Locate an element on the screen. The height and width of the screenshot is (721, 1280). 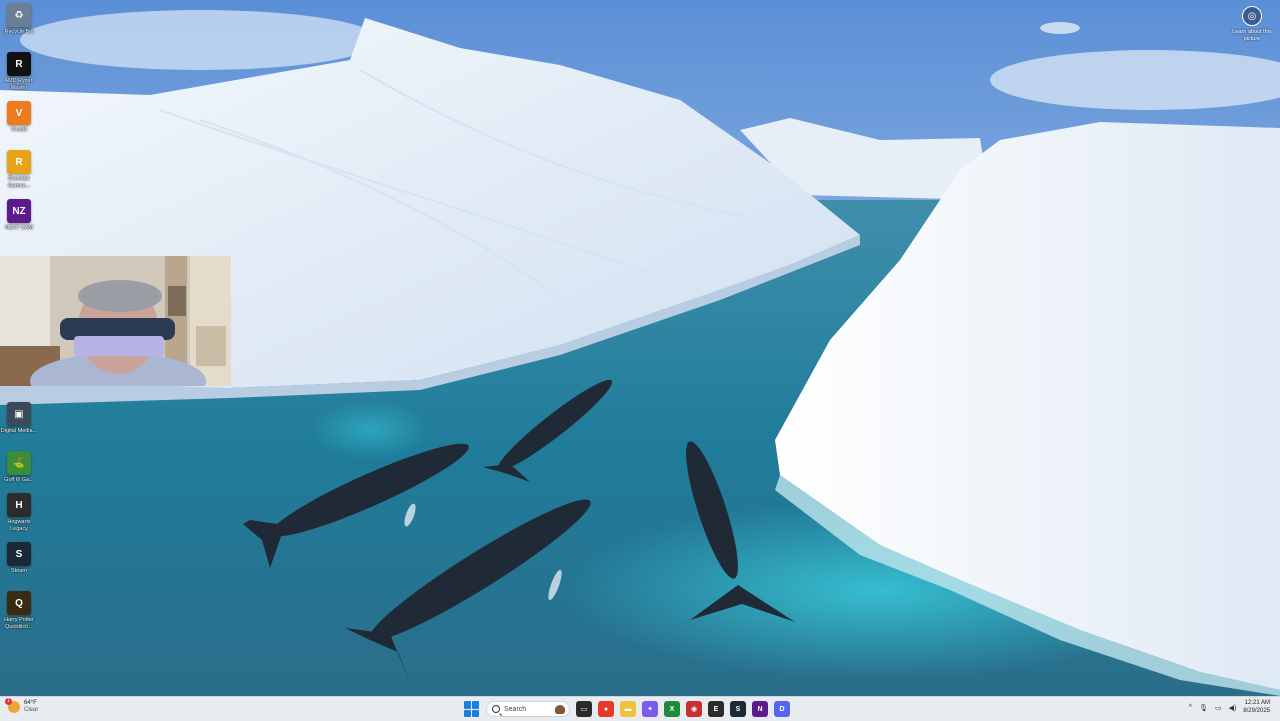
taskbar-center: Search ▭ ● ▬ ✦ X ◉ E S N D is located at coordinates (627, 709).